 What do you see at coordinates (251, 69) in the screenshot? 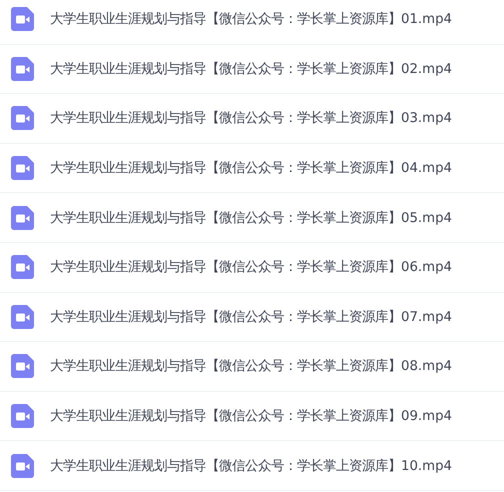
I see `file-name: 大学生职业生涯规划与指导【微信公众号：学长掌上资源库】02.mp4` at bounding box center [251, 69].